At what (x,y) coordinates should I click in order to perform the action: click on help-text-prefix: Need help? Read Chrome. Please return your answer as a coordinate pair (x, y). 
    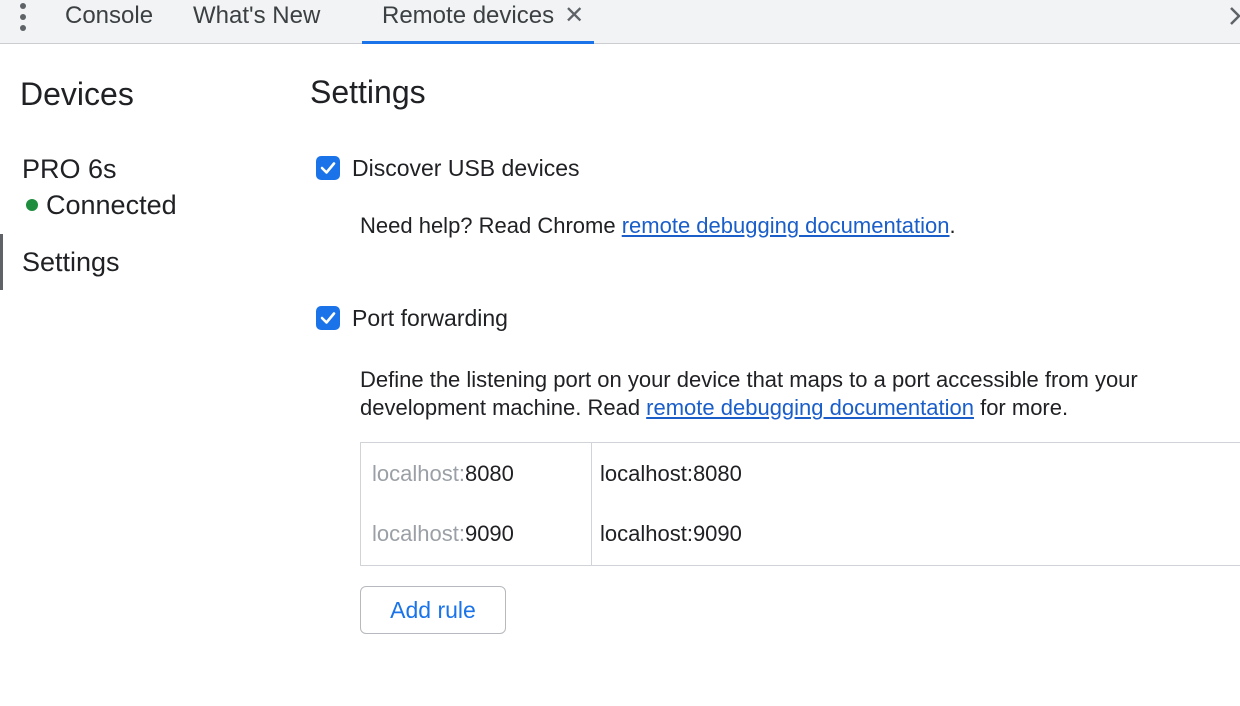
    Looking at the image, I should click on (491, 225).